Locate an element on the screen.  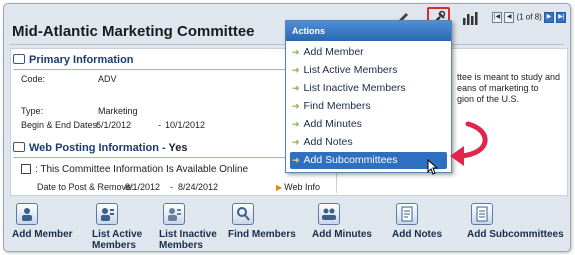
page-title: Mid-Atlantic Marketing Committee is located at coordinates (133, 31).